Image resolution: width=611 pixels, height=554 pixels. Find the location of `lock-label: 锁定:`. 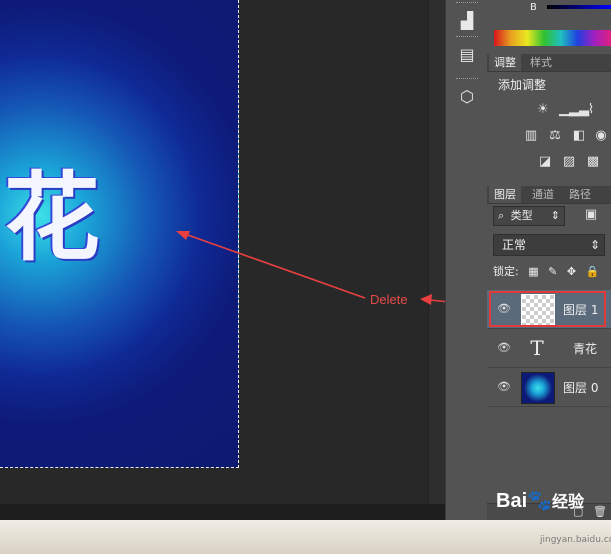

lock-label: 锁定: is located at coordinates (506, 271).